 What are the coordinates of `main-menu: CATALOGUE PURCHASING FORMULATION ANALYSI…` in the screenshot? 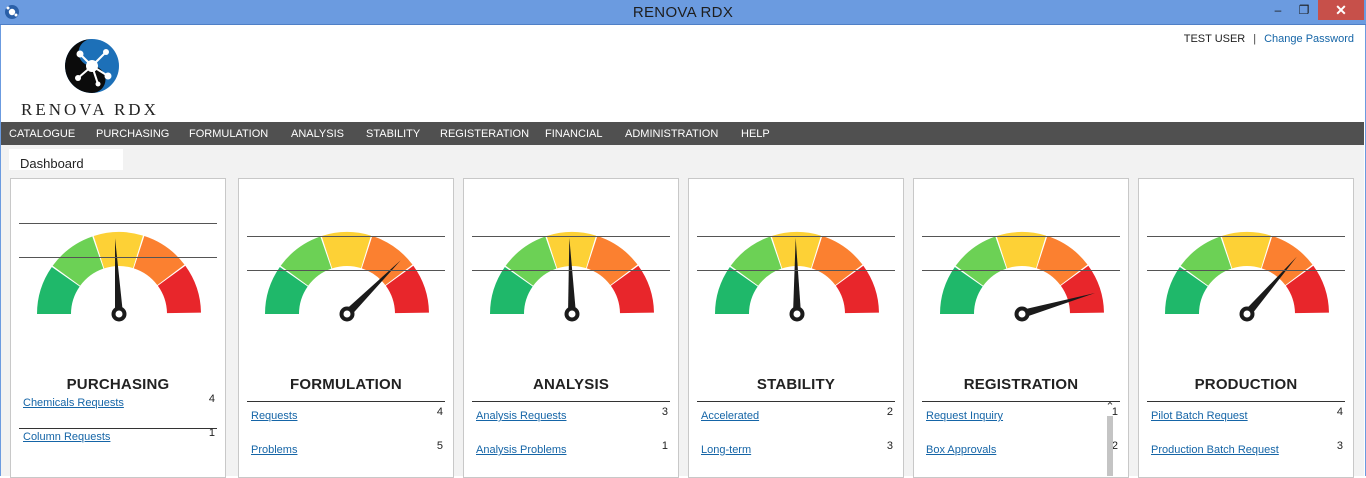 It's located at (682, 133).